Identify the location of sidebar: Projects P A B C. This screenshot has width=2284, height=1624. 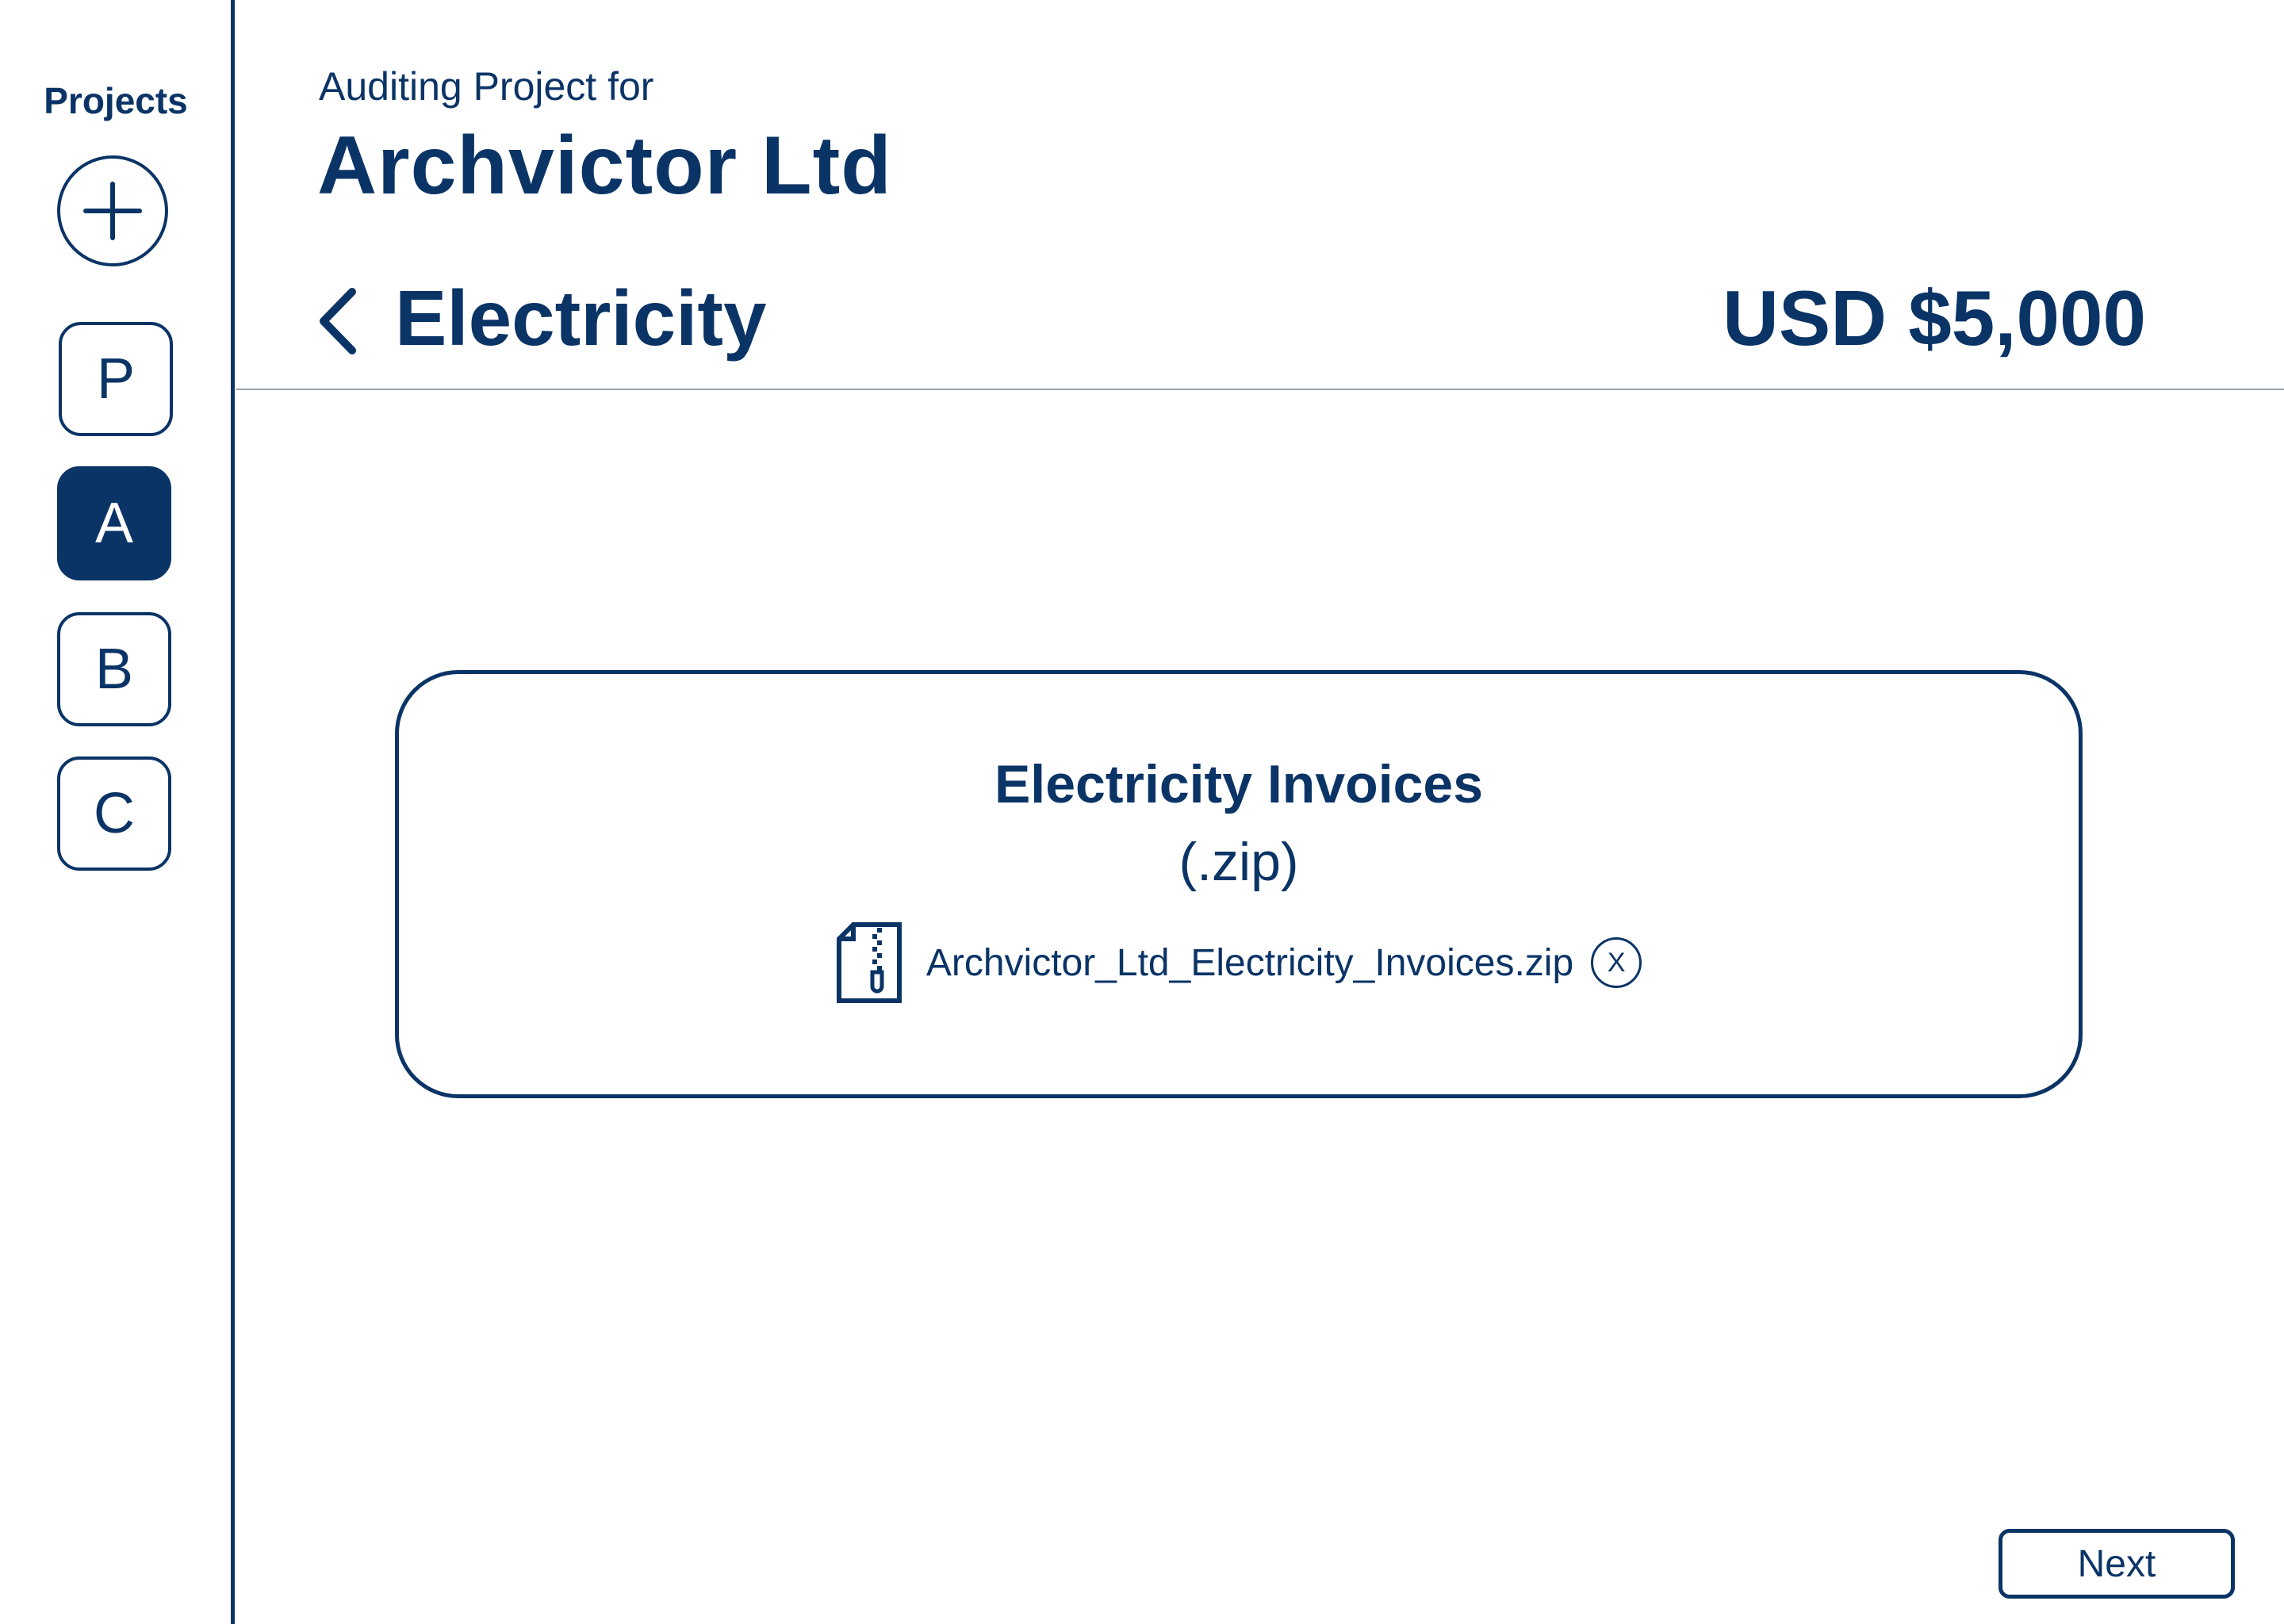
(117, 812).